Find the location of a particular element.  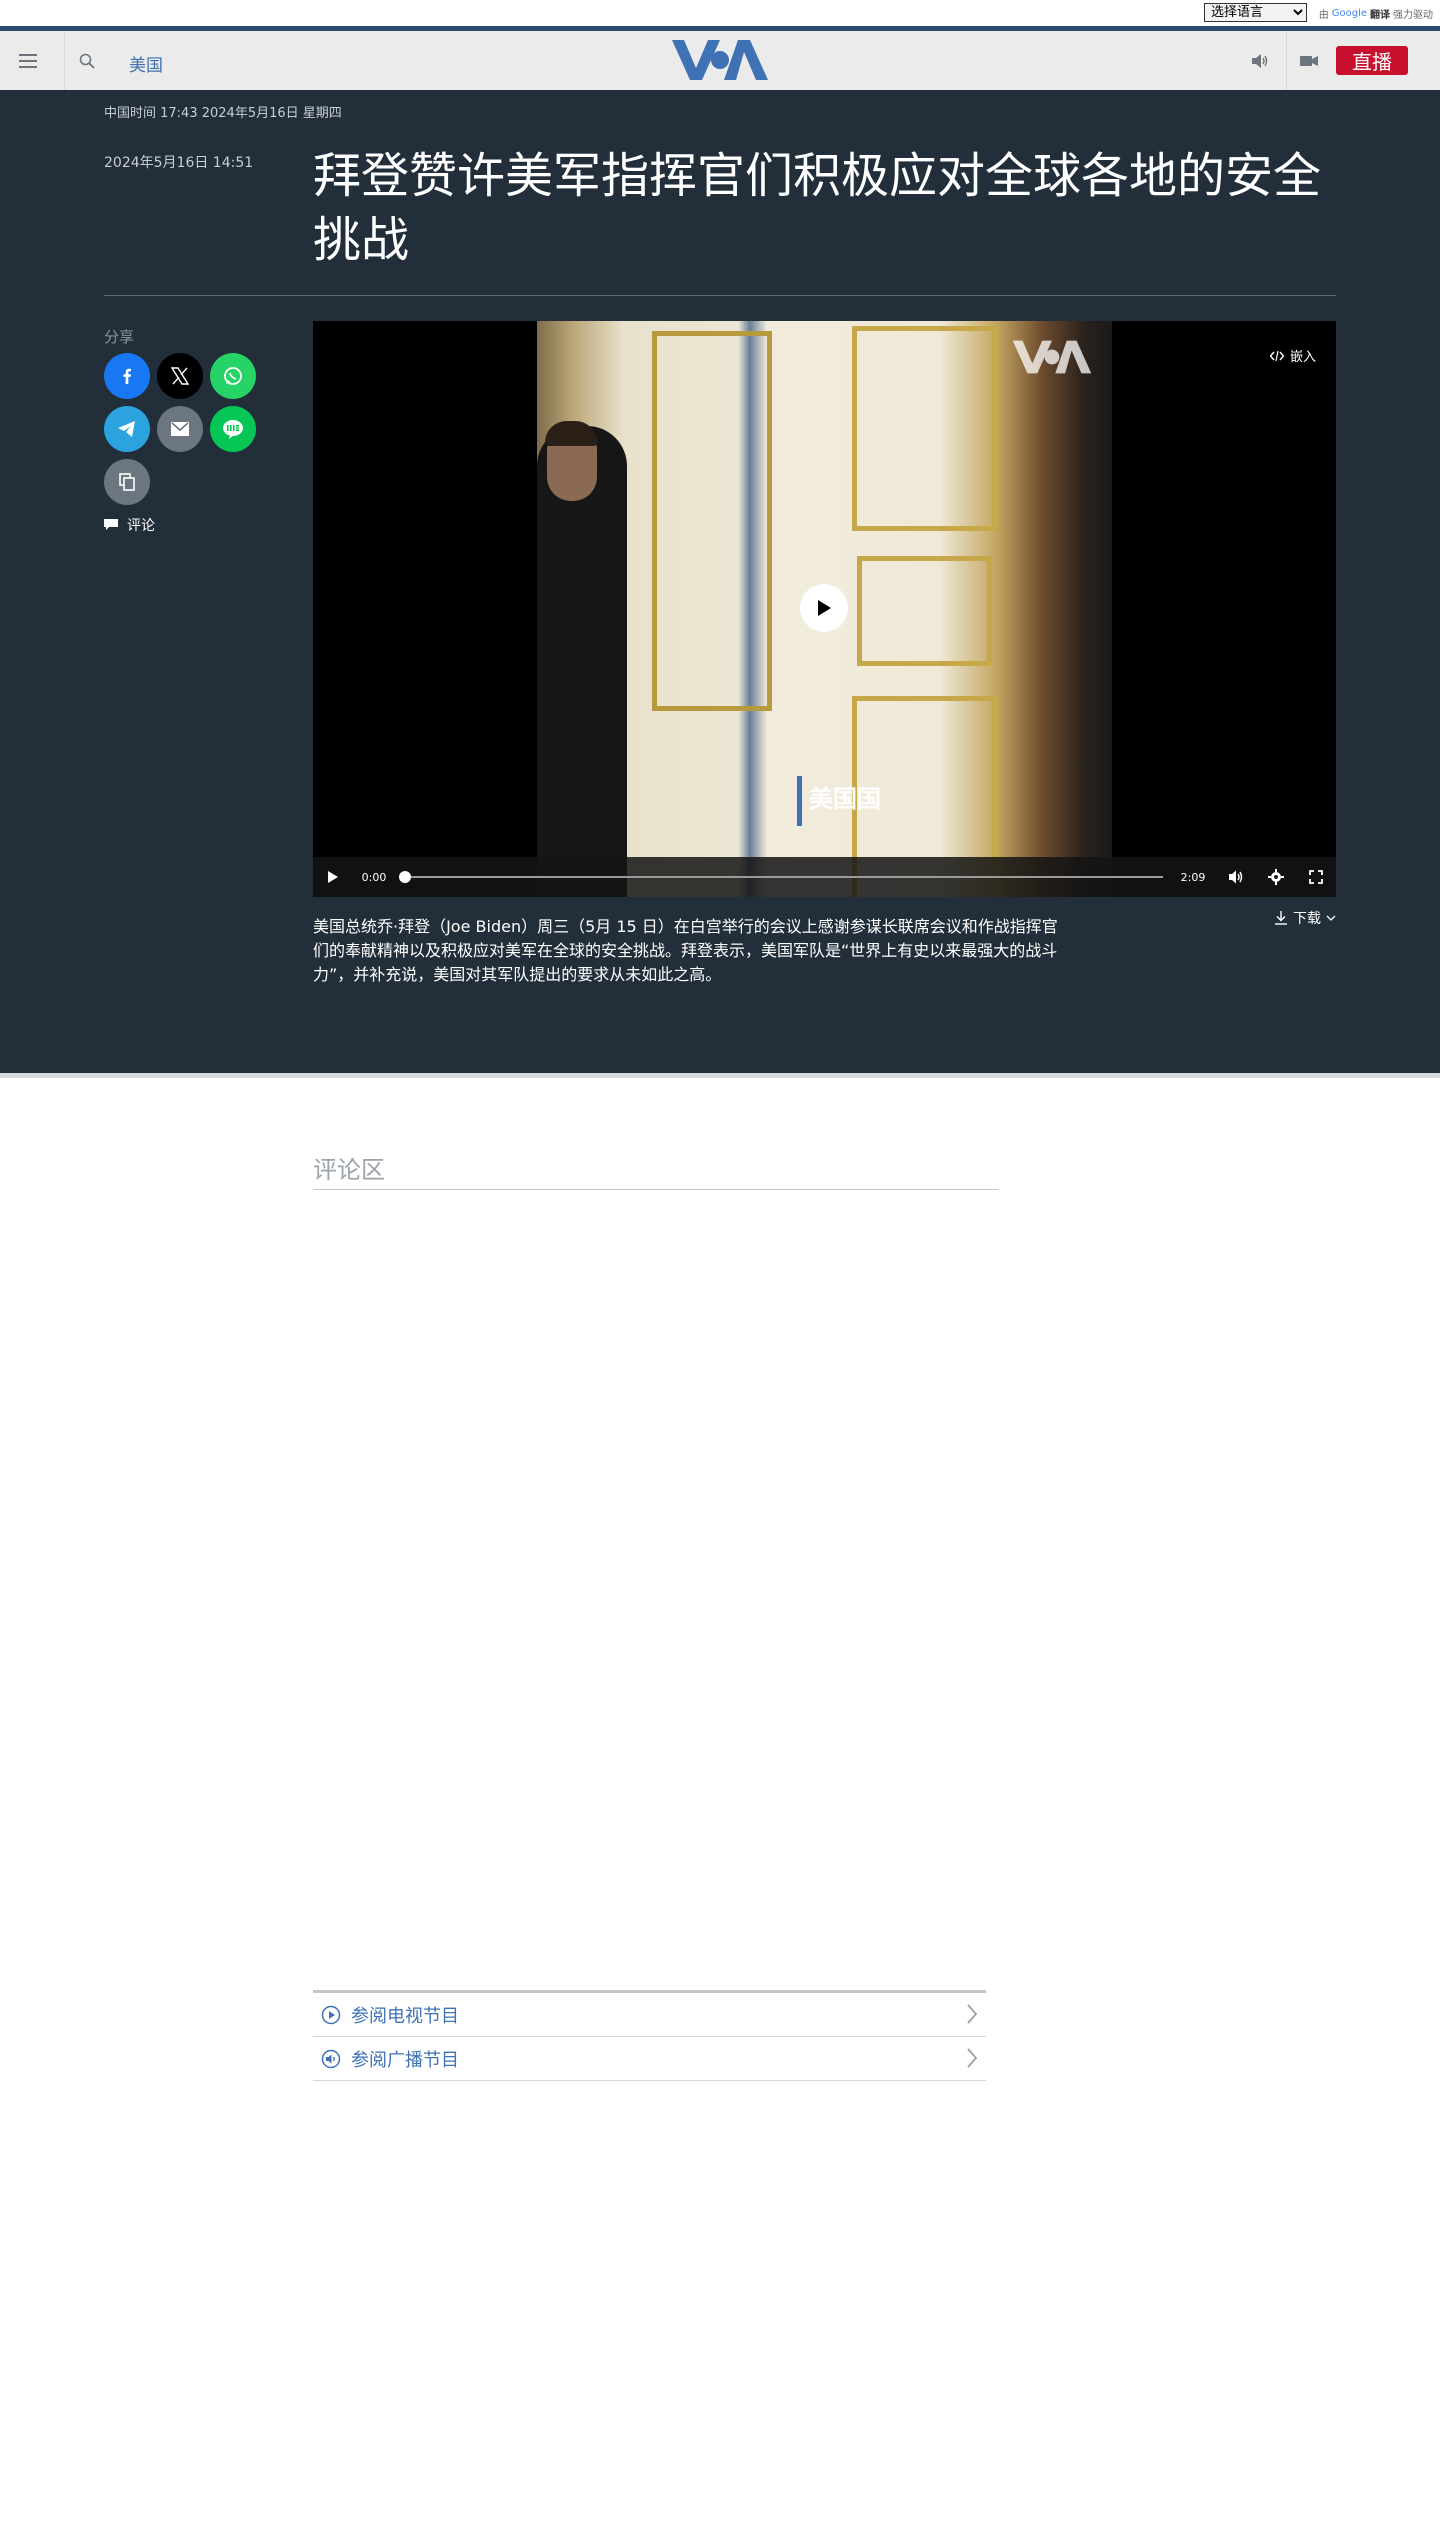

email-share-button is located at coordinates (180, 429).